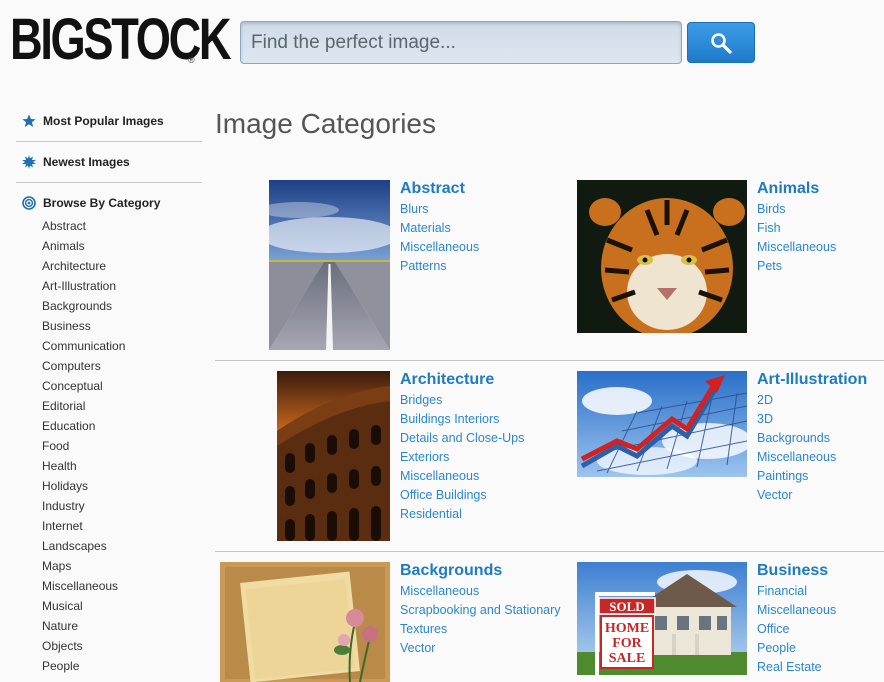  Describe the element at coordinates (462, 495) in the screenshot. I see `category-link: Office Buildings` at that location.